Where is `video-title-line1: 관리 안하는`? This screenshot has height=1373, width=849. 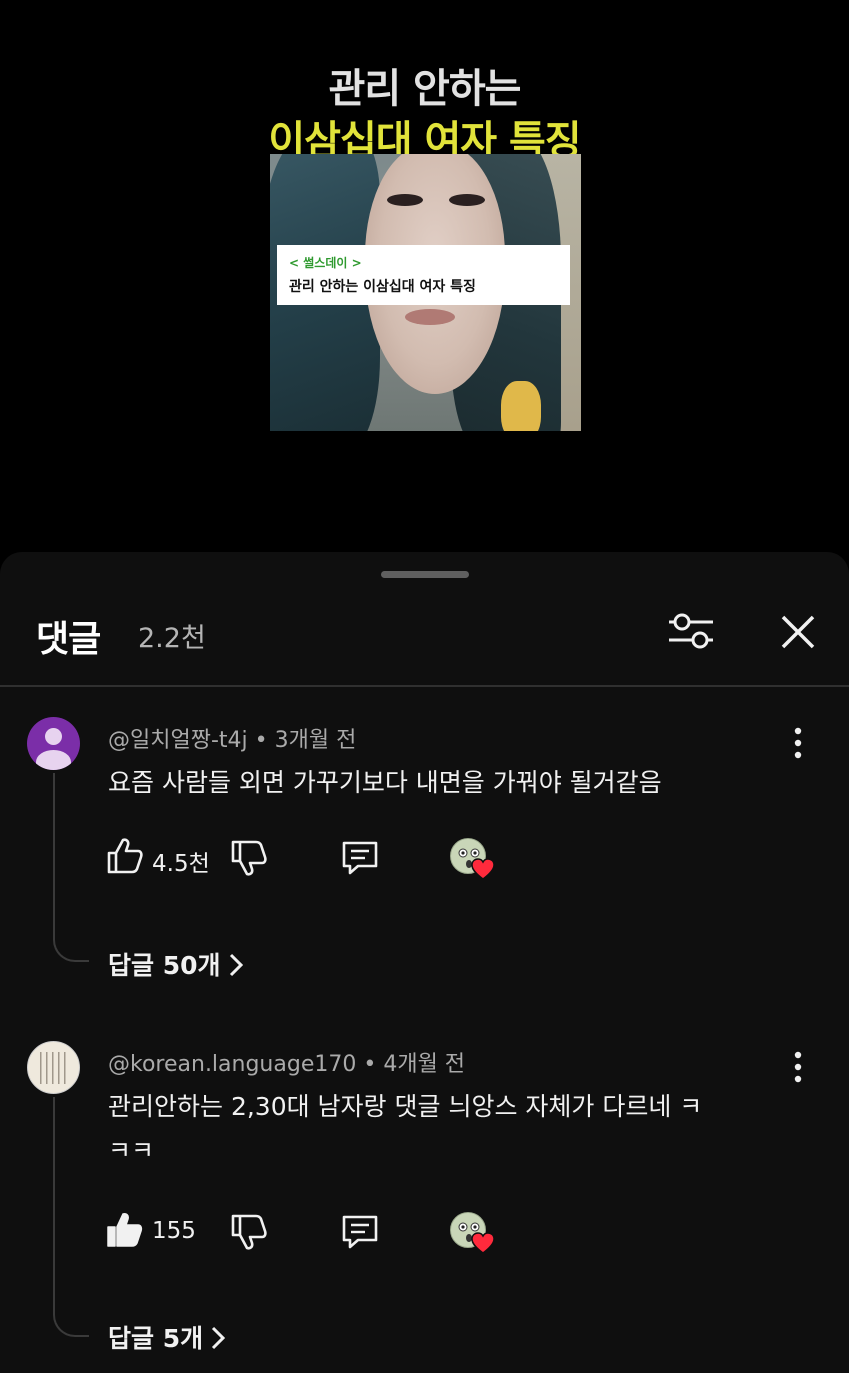 video-title-line1: 관리 안하는 is located at coordinates (425, 89).